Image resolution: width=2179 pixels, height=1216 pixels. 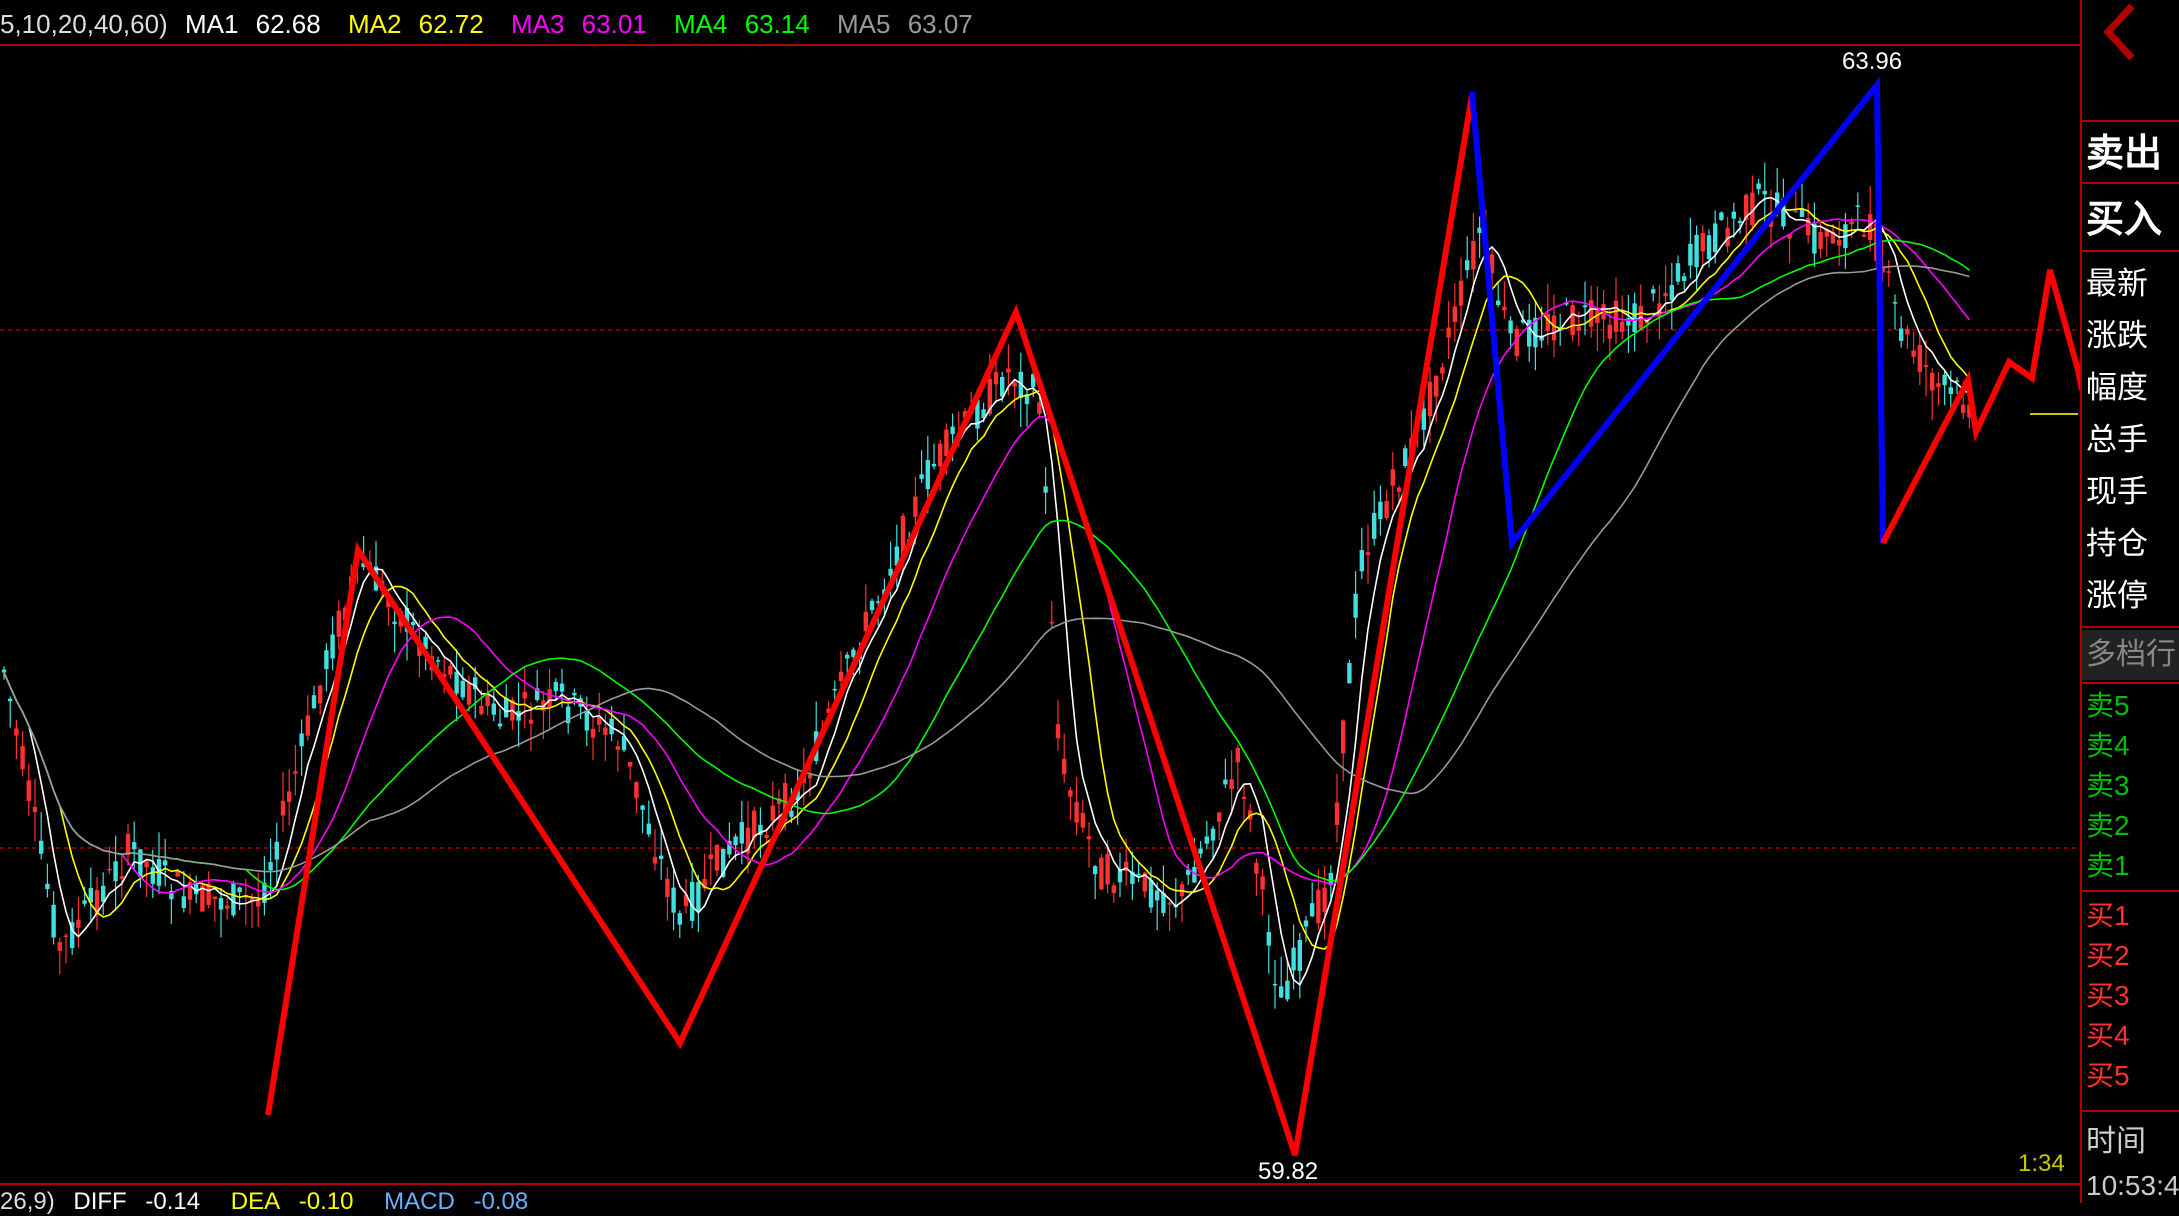 I want to click on zigzag-blue, so click(x=1677, y=313).